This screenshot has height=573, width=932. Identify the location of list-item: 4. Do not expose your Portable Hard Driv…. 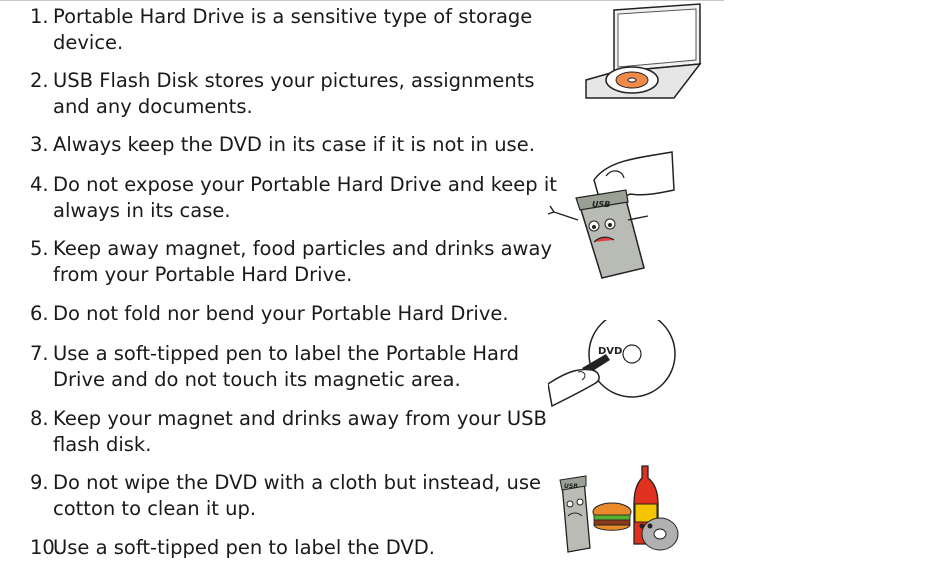
(300, 198).